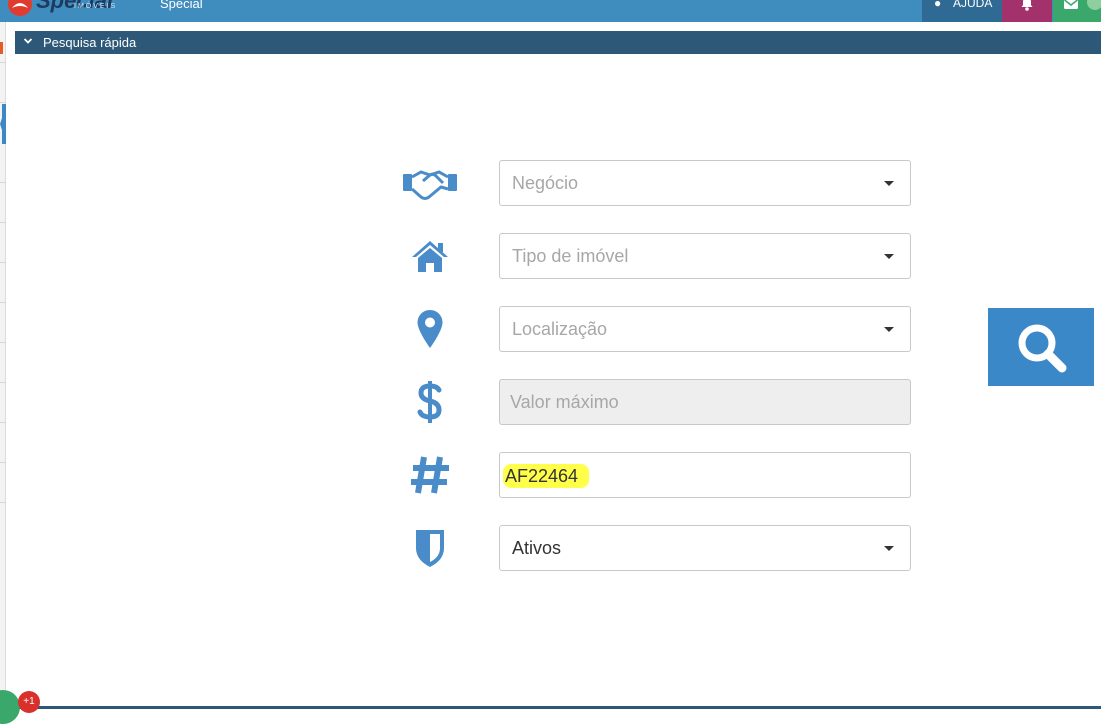 The height and width of the screenshot is (724, 1101). I want to click on row-icon-status, so click(430, 548).